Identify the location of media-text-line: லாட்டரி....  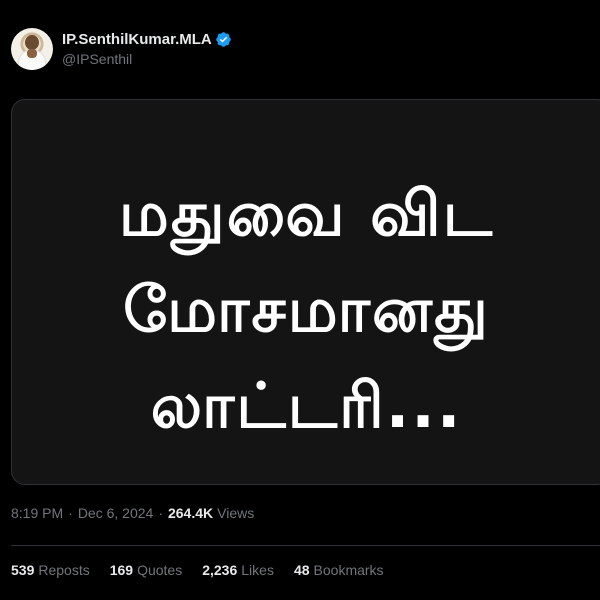
(306, 405).